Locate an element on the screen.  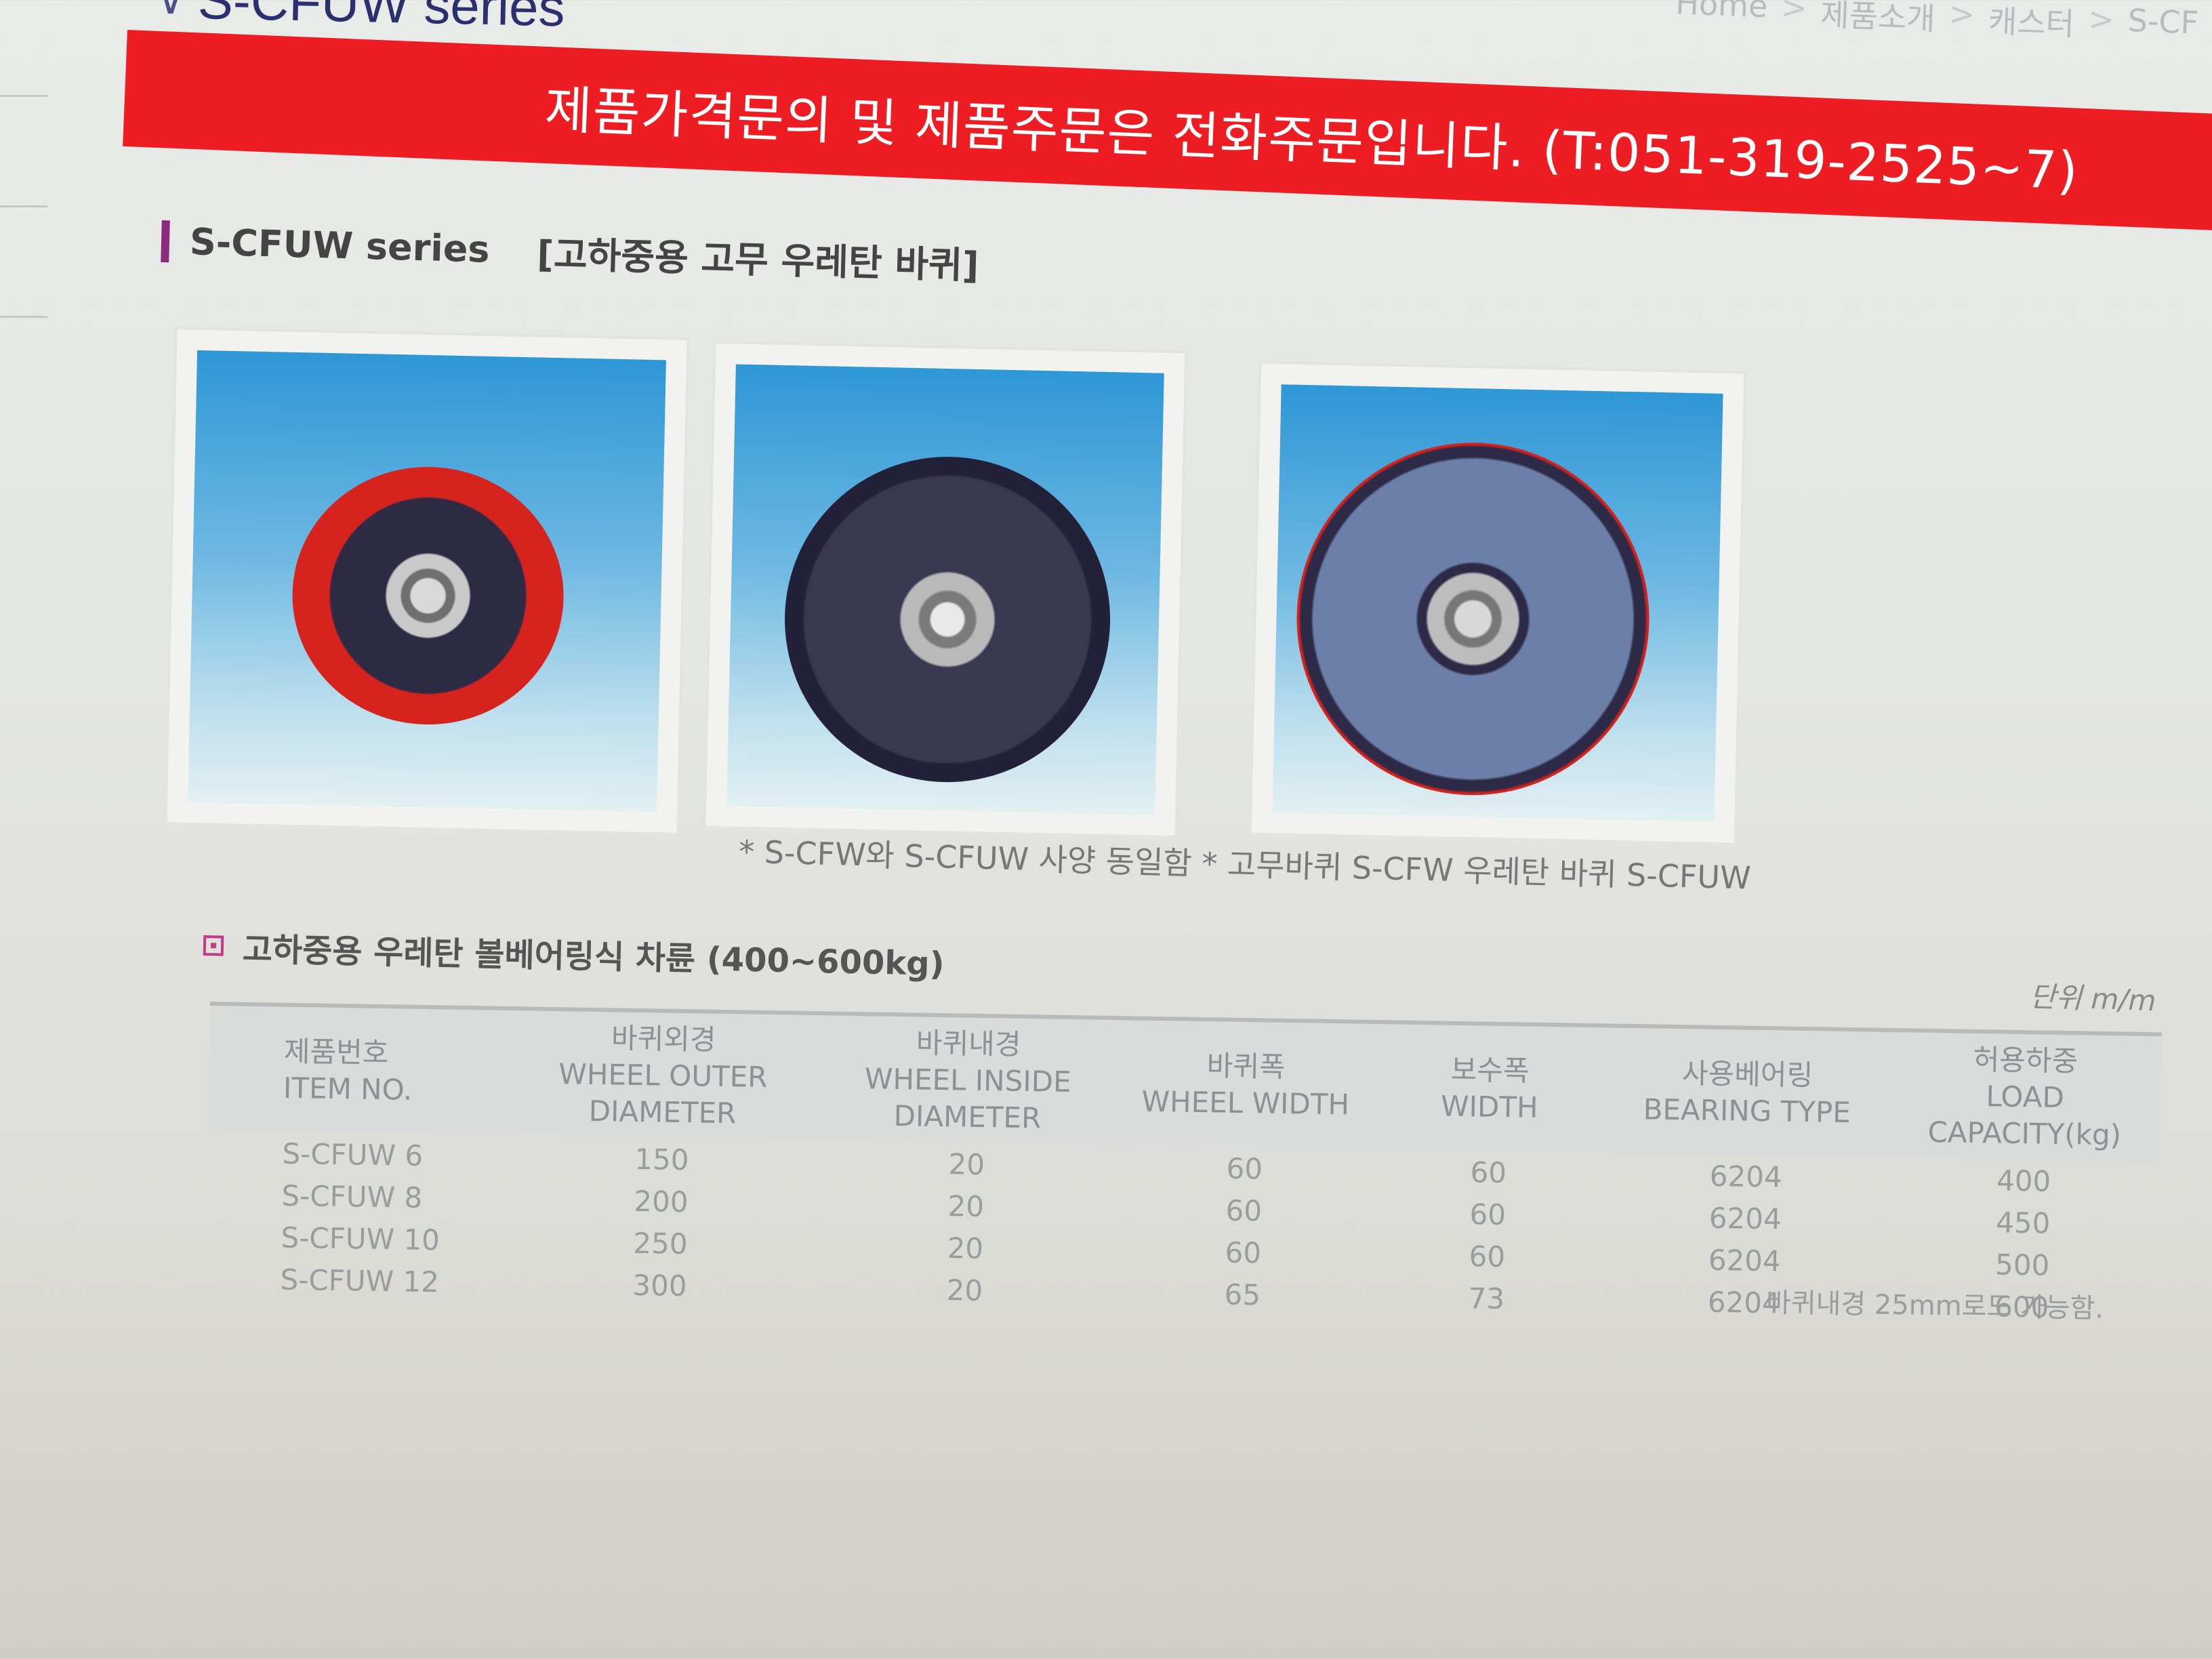
column-header-en: ITEM NO. is located at coordinates (348, 1089).